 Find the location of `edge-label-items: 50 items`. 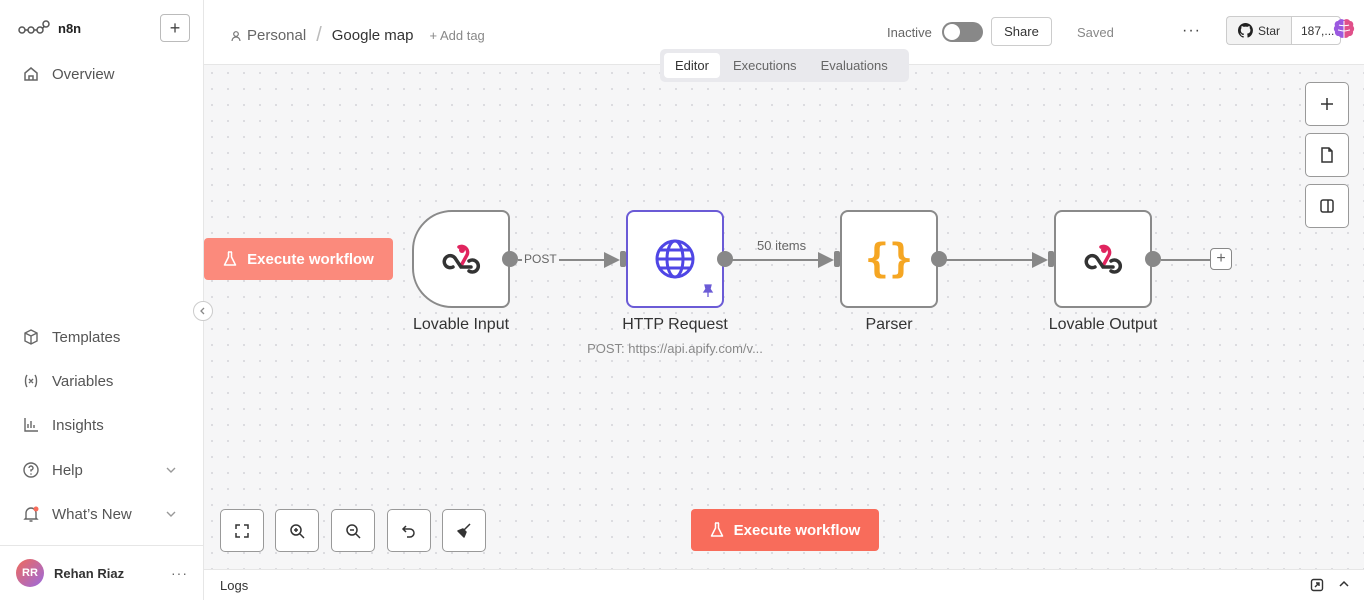

edge-label-items: 50 items is located at coordinates (782, 245).